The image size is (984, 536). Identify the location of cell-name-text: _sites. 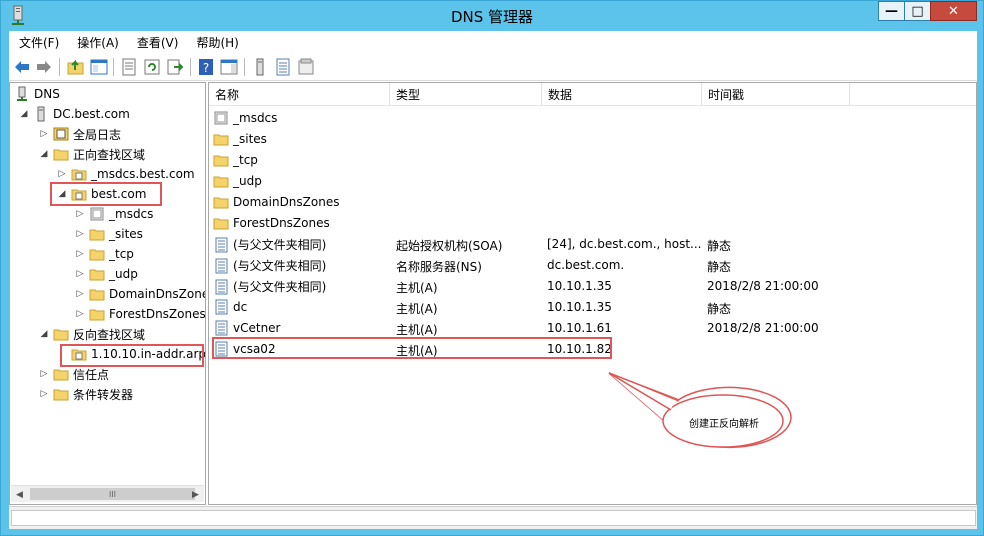
(250, 139).